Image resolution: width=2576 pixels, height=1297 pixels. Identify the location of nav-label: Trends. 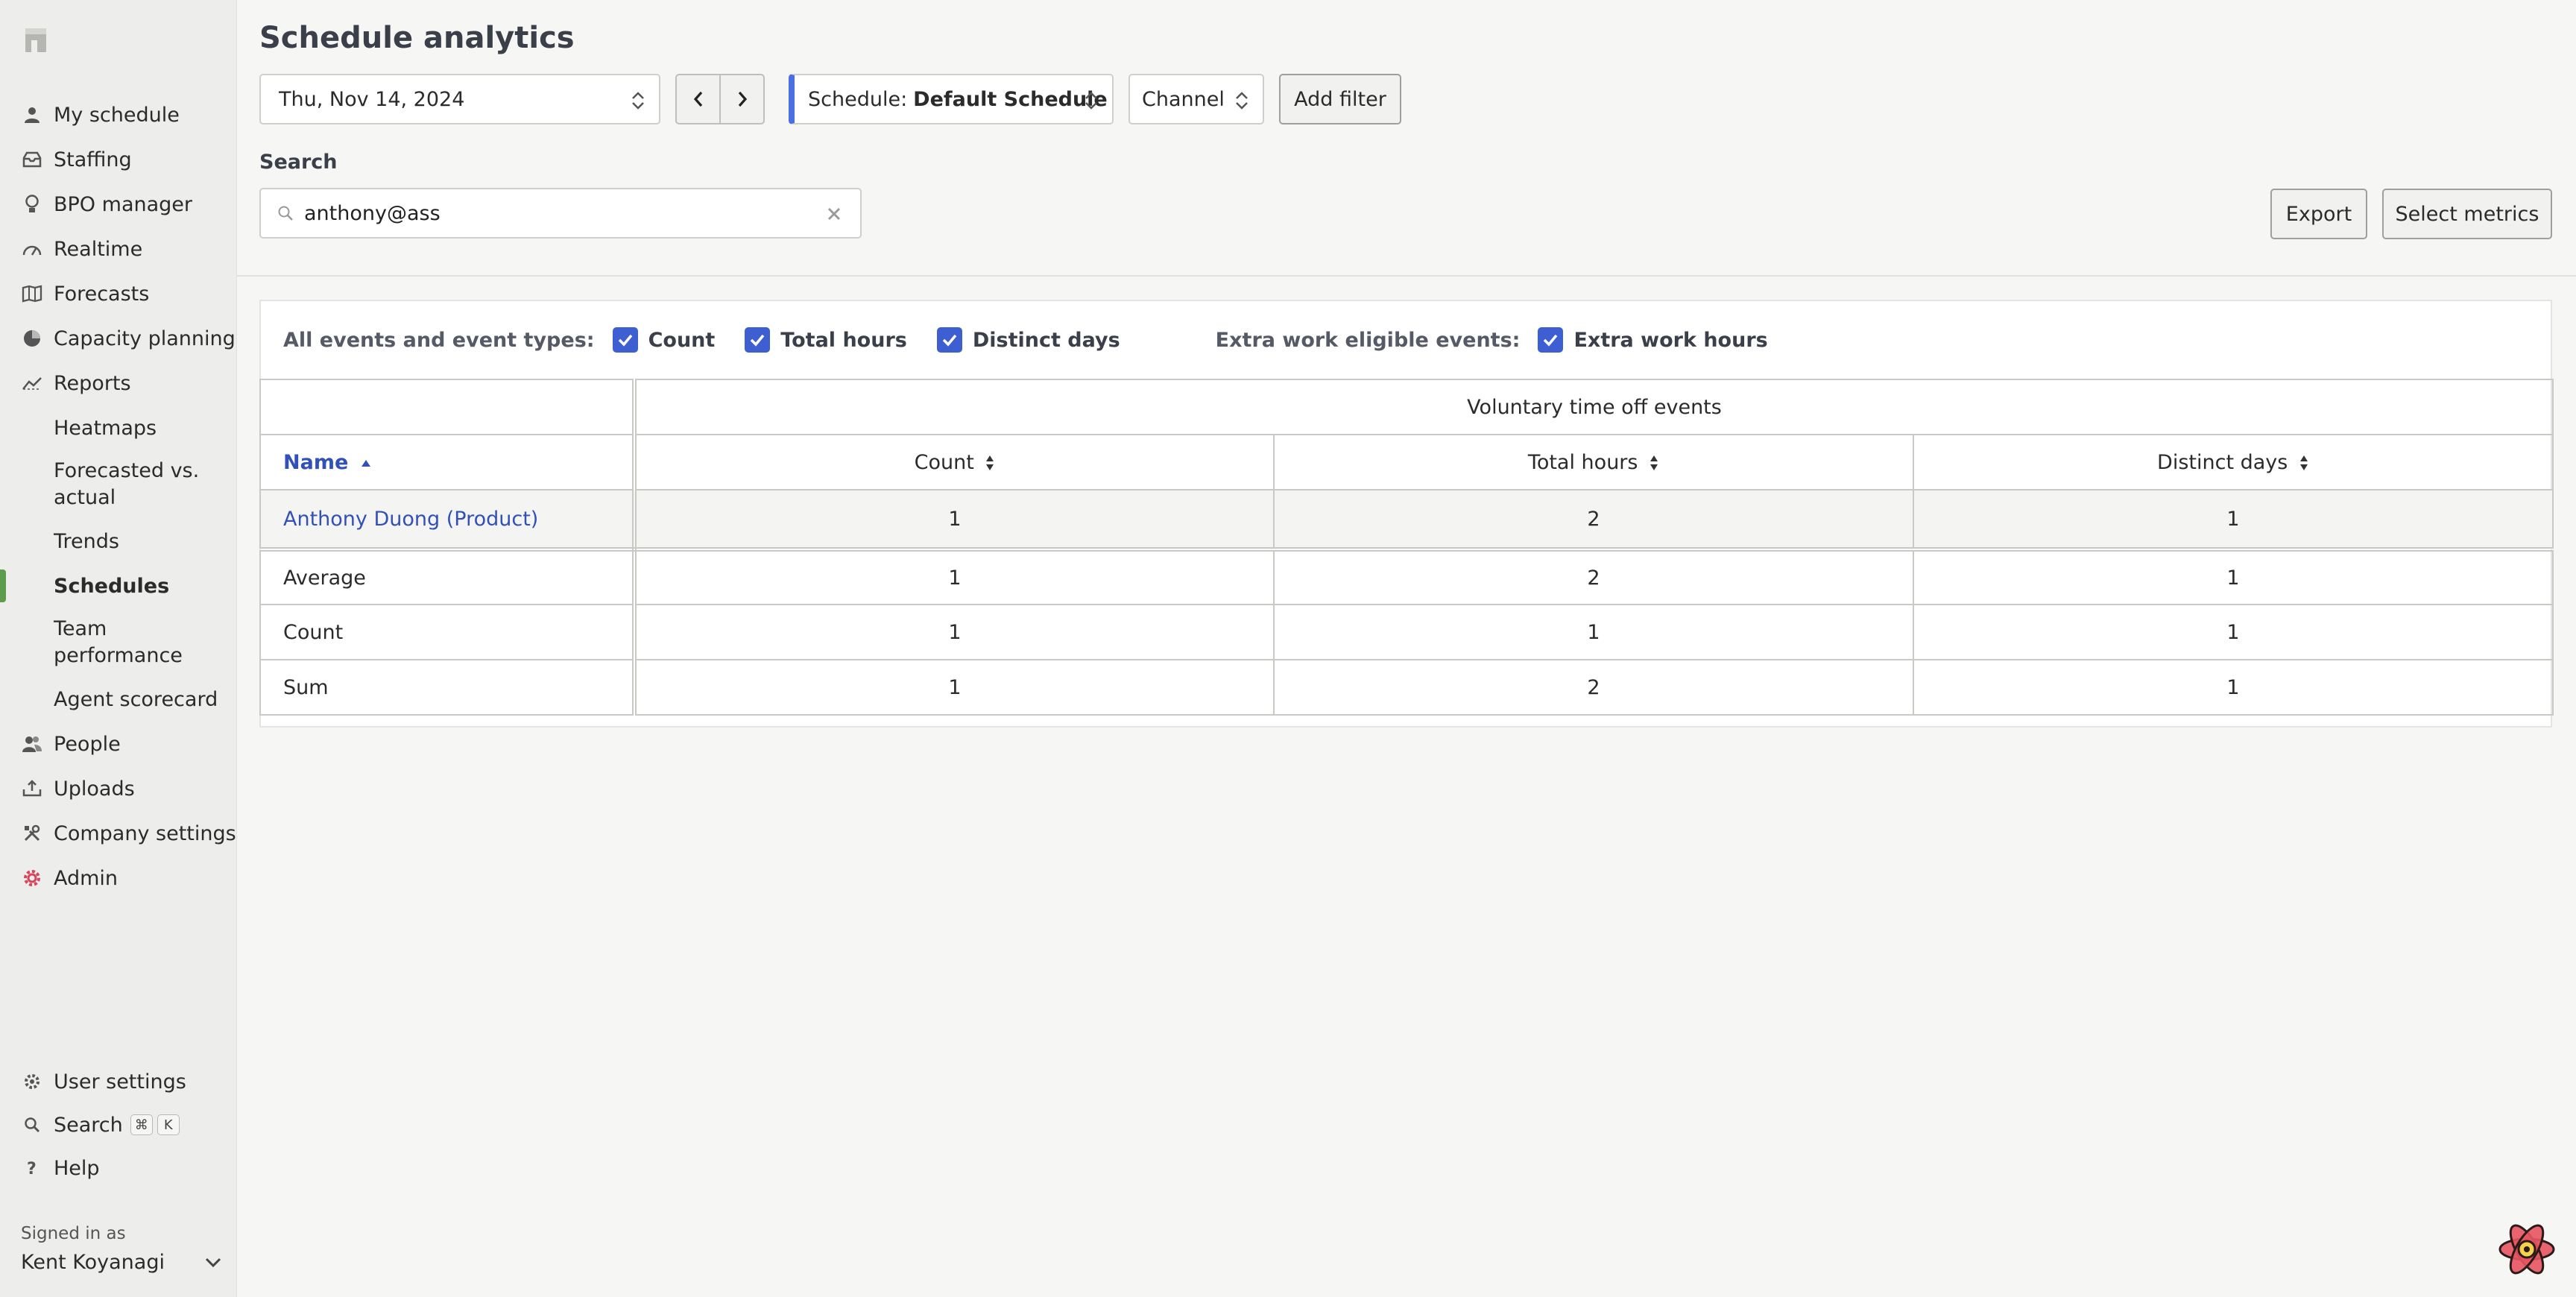
(87, 541).